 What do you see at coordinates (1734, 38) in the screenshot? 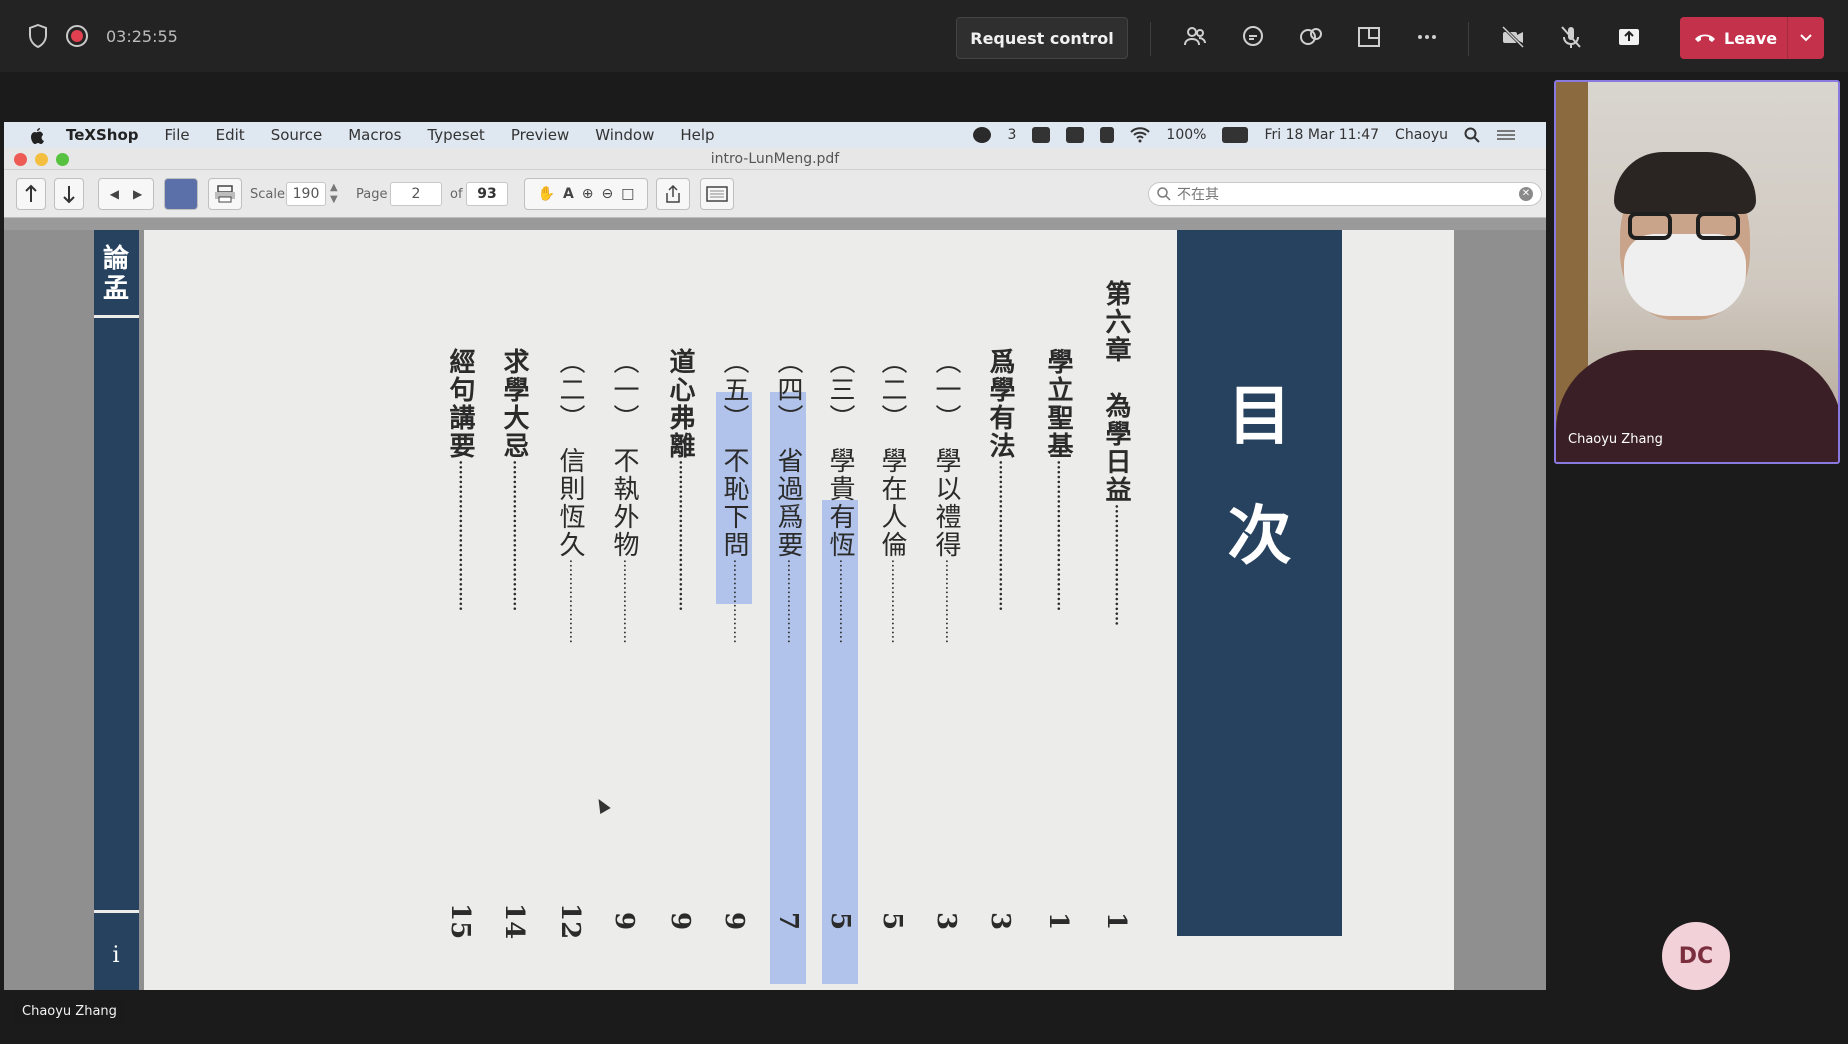
I see `leave-main: Leave` at bounding box center [1734, 38].